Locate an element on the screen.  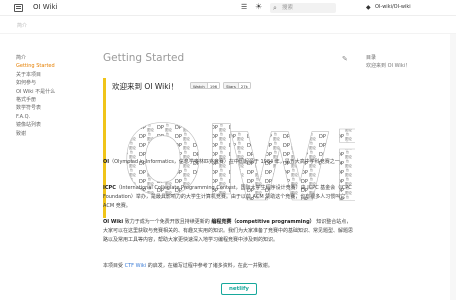
paragraph-thanks-text-b: 的启发，在编写过程中参考了诸多资料，在此一并致谢。 is located at coordinates (209, 266).